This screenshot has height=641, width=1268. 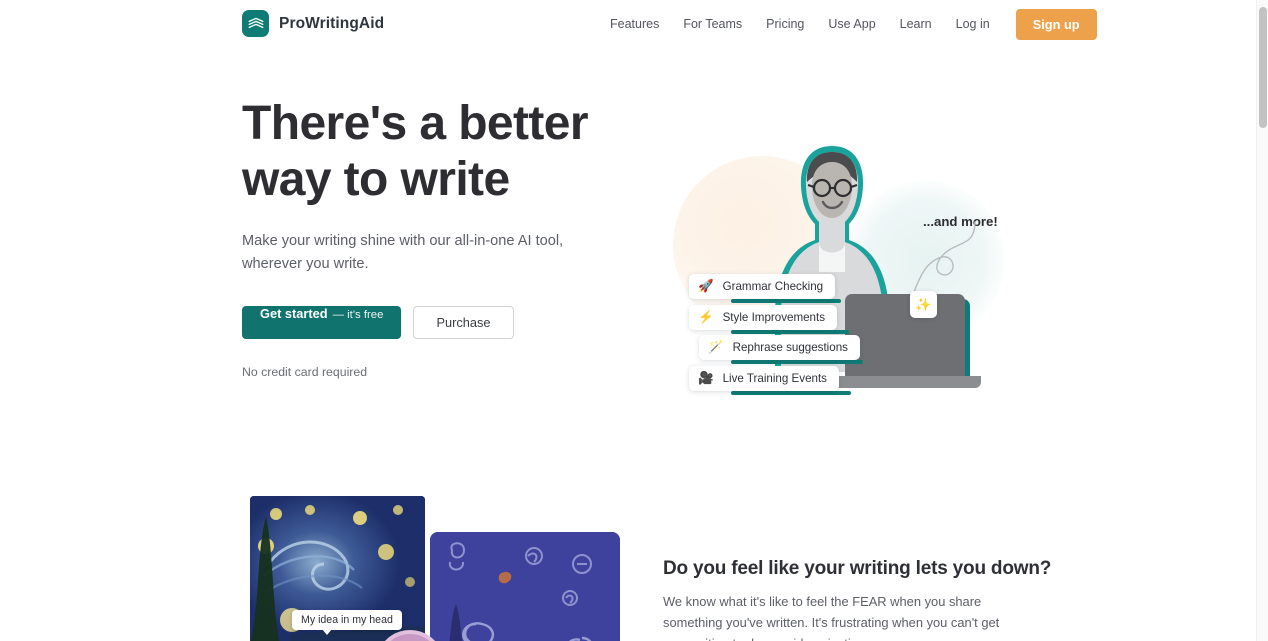 I want to click on nav-item-log-in: Log in, so click(x=973, y=24).